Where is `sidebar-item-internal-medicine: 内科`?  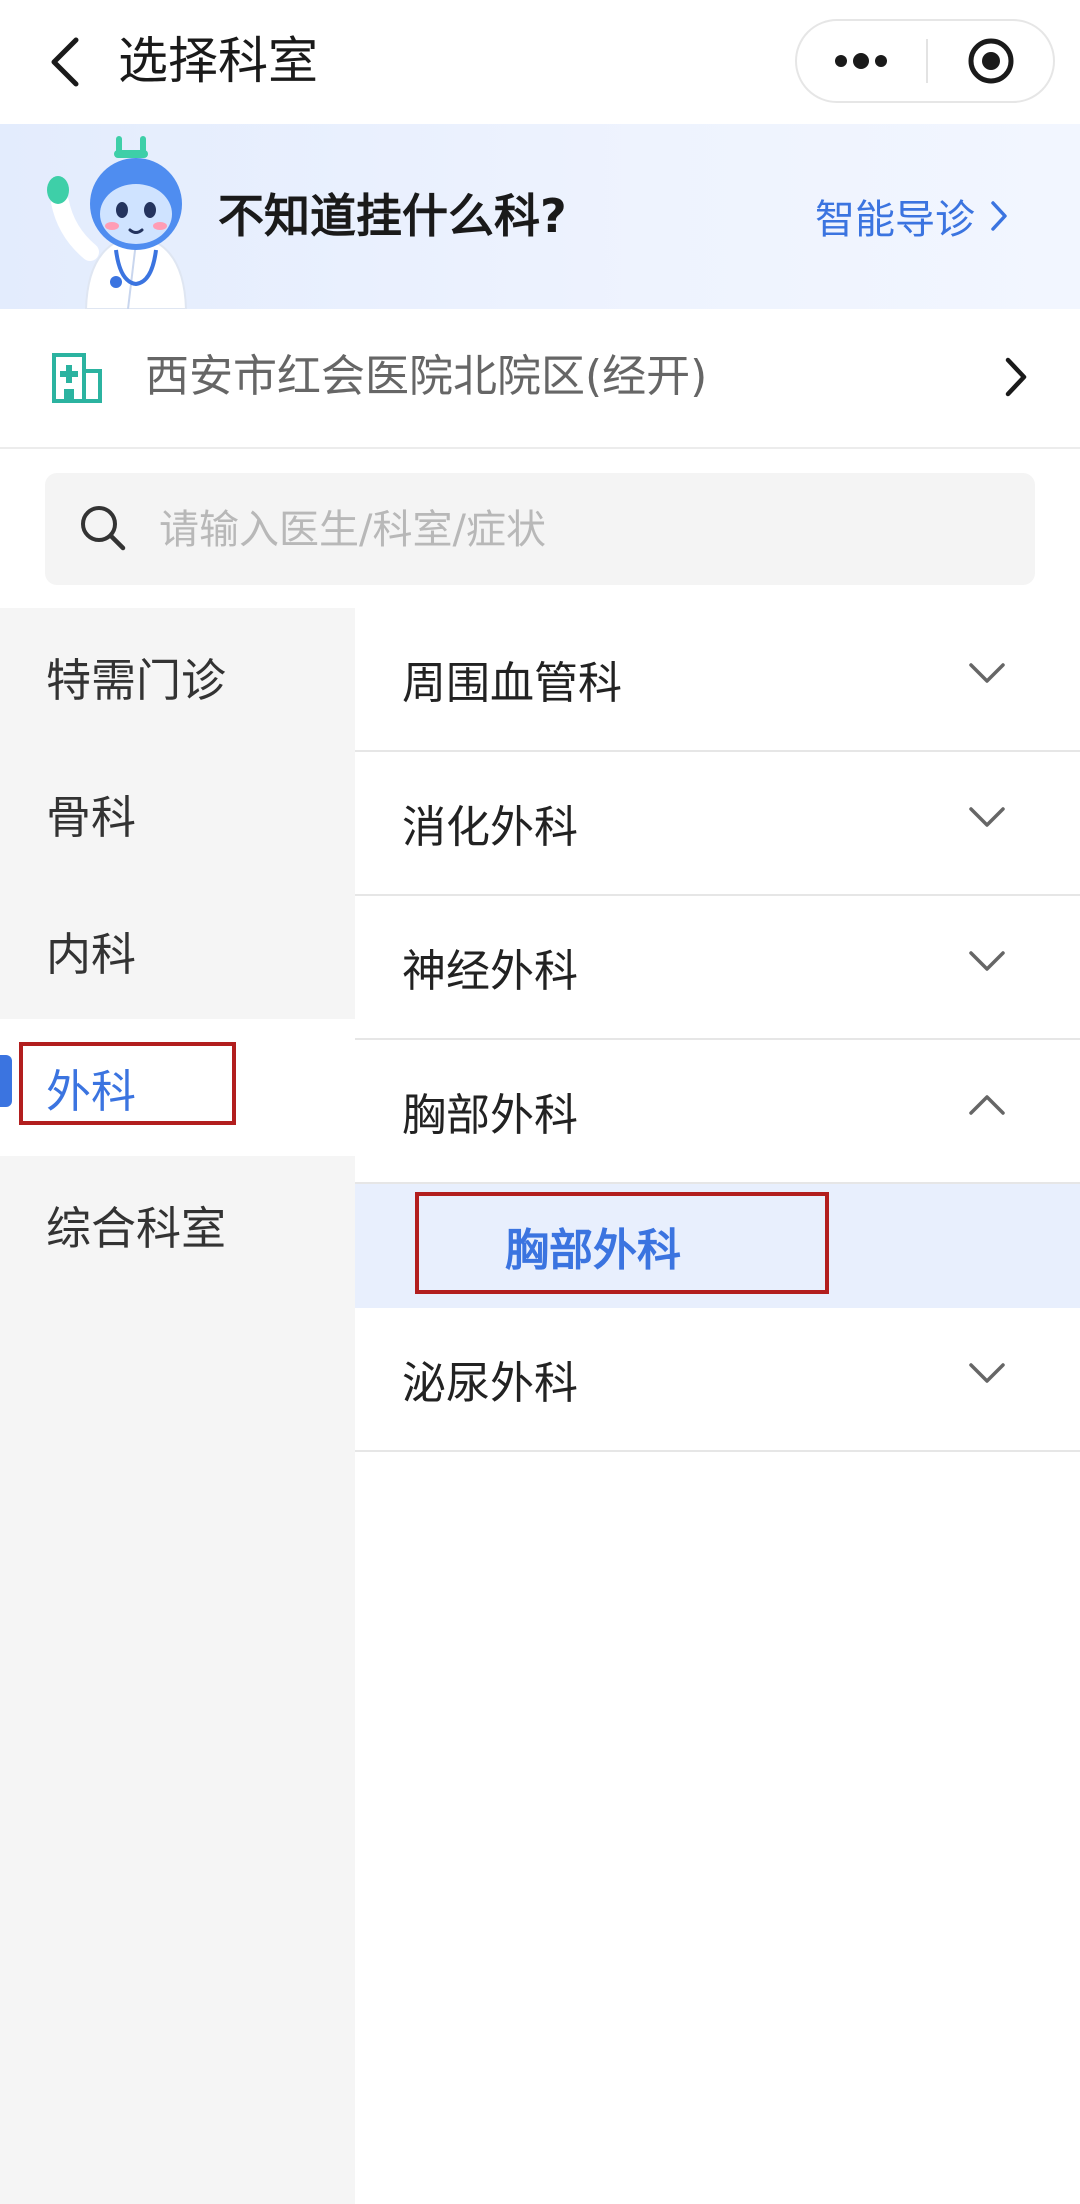 sidebar-item-internal-medicine: 内科 is located at coordinates (177, 950).